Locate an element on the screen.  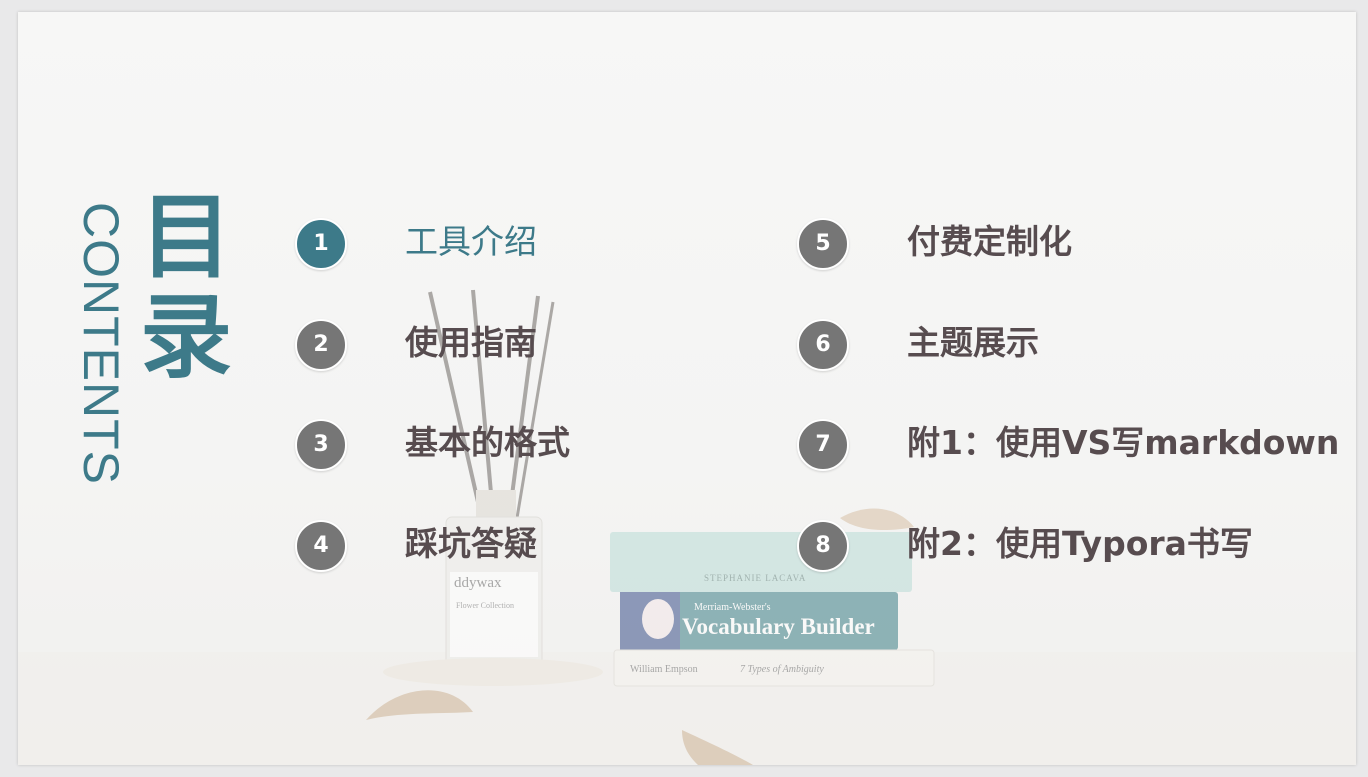
number-badge: 3 is located at coordinates (321, 445).